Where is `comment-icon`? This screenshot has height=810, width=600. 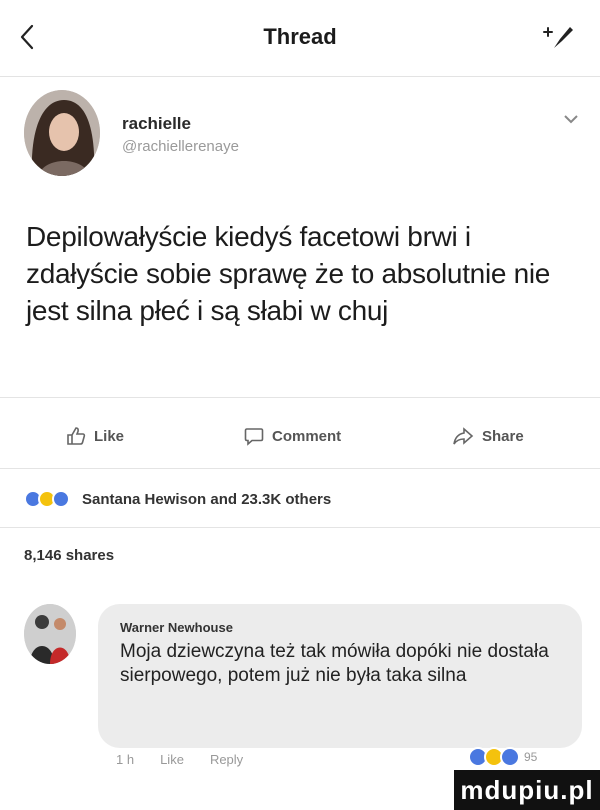 comment-icon is located at coordinates (254, 437).